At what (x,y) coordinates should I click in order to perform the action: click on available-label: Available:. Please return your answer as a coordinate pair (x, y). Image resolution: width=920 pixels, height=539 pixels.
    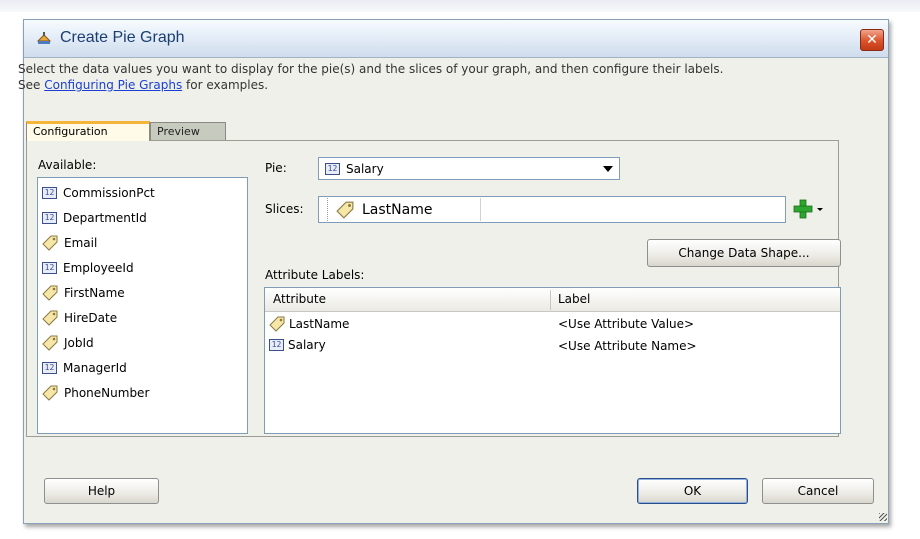
    Looking at the image, I should click on (67, 165).